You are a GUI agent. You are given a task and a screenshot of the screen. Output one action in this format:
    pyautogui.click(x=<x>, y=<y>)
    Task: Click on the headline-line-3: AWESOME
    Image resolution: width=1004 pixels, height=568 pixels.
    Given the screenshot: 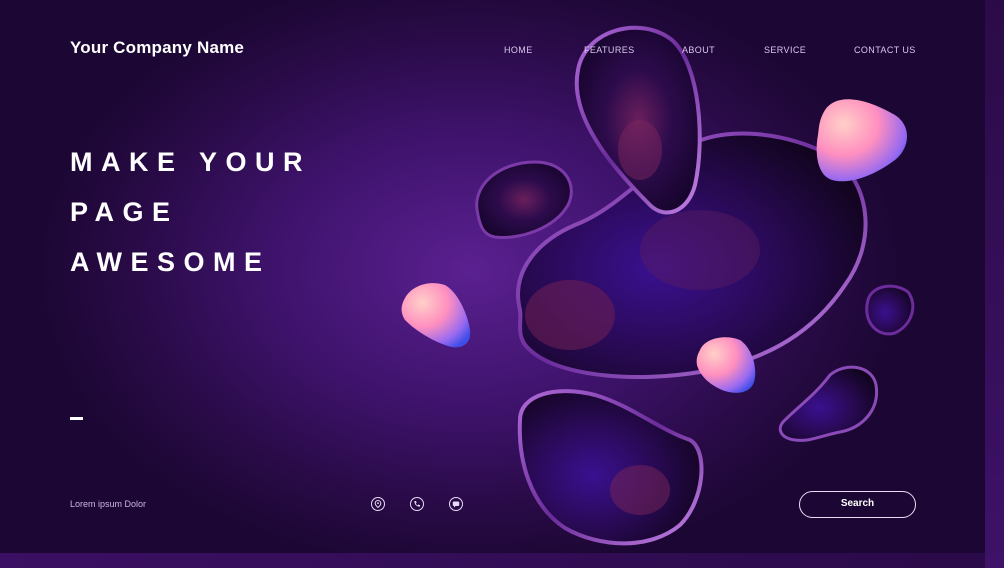 What is the action you would take?
    pyautogui.click(x=170, y=262)
    